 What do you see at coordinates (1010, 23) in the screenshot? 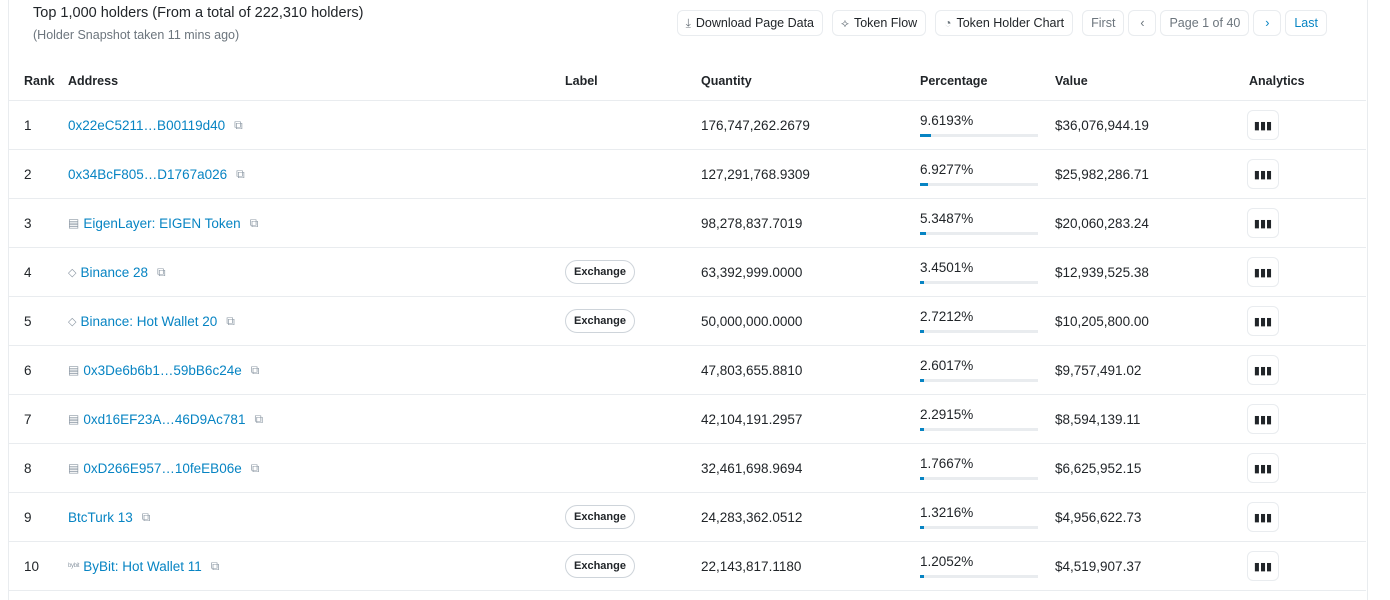
I see `token-holder-chart-label: Token Holder Chart` at bounding box center [1010, 23].